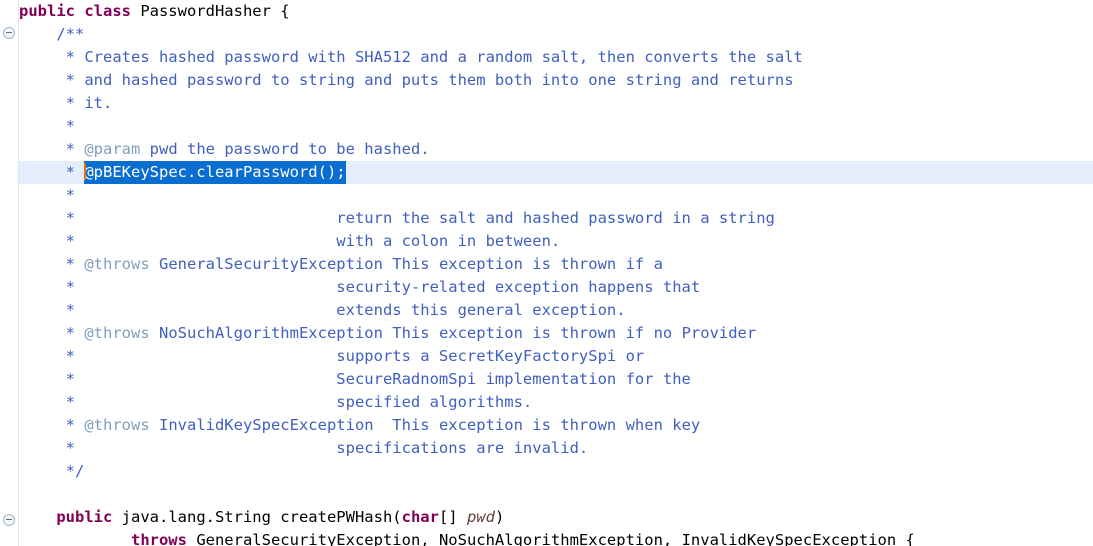 The image size is (1093, 546). Describe the element at coordinates (452, 517) in the screenshot. I see `code-token: []` at that location.